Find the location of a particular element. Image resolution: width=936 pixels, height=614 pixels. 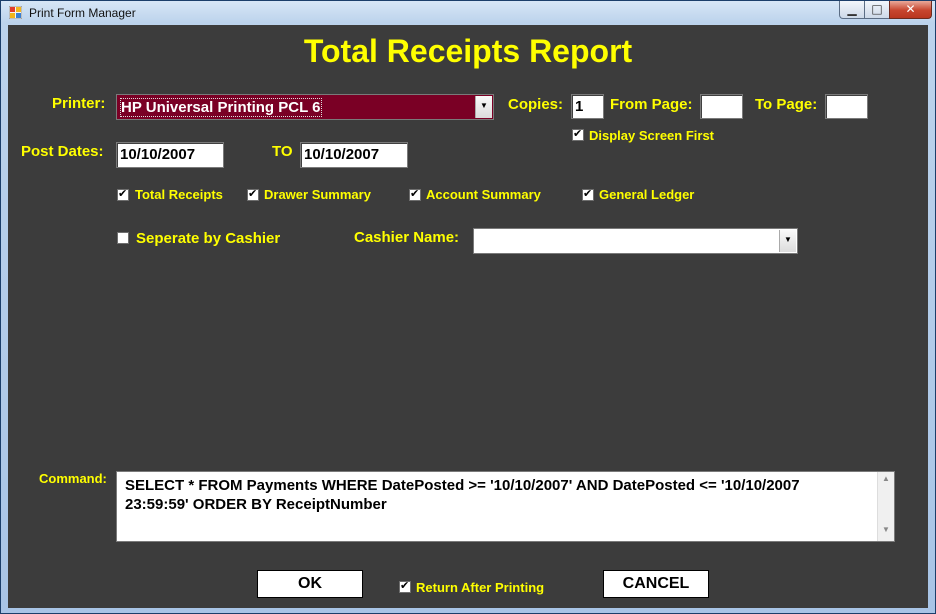

general-ledger-label: General Ledger is located at coordinates (647, 194).